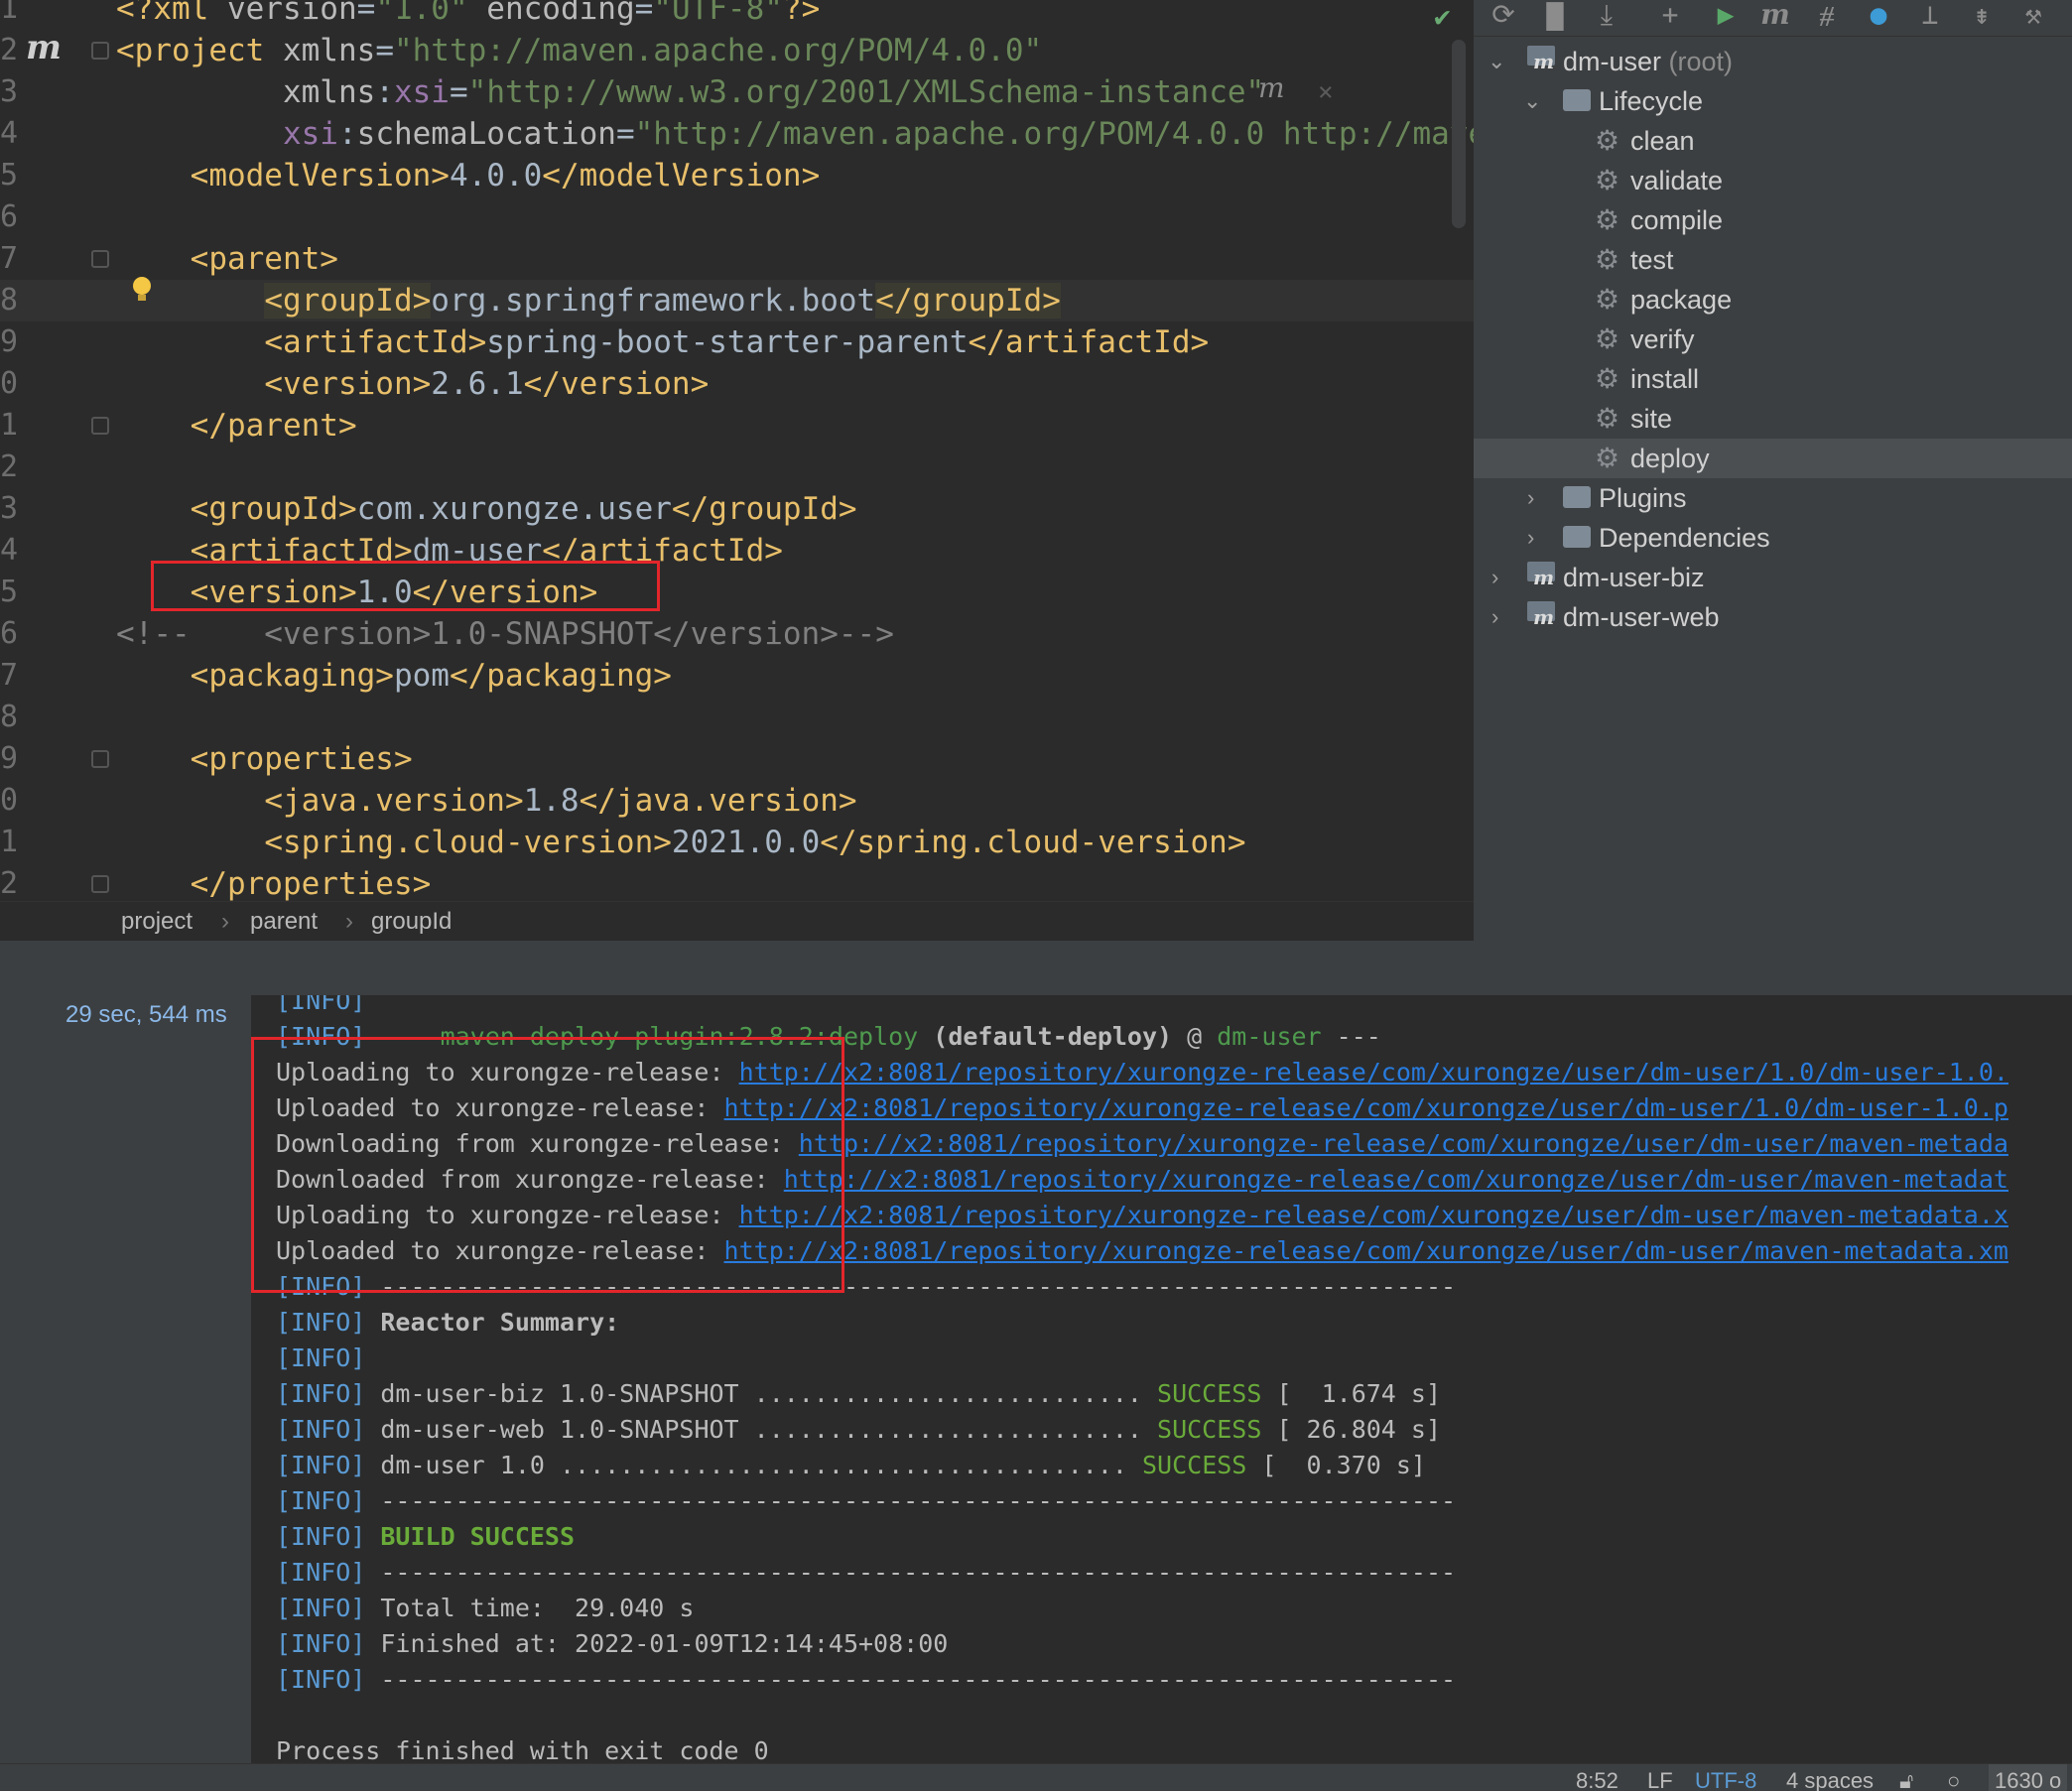 This screenshot has height=1791, width=2072. Describe the element at coordinates (737, 217) in the screenshot. I see `code-line: 6` at that location.